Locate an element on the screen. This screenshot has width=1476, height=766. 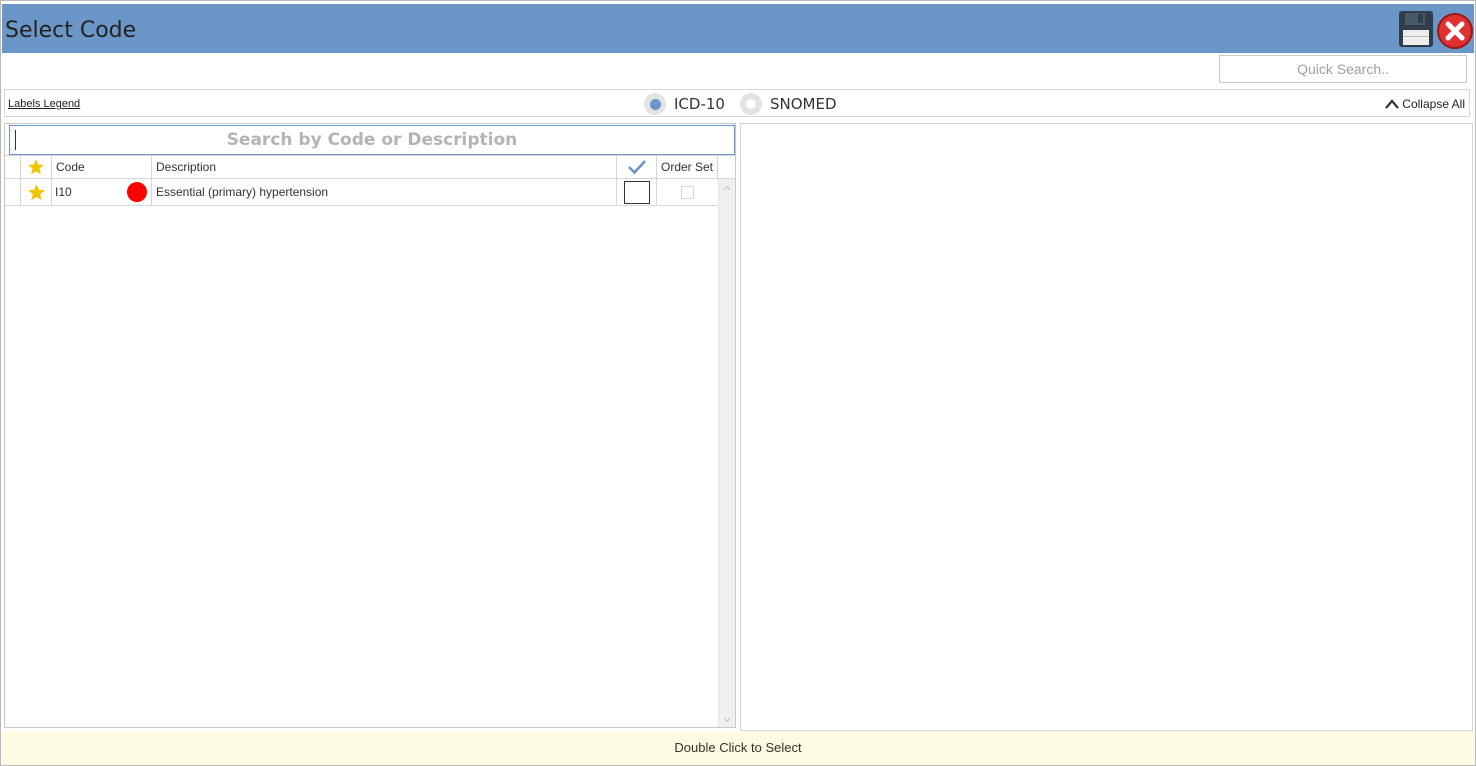
description-column-header: Description is located at coordinates (384, 167).